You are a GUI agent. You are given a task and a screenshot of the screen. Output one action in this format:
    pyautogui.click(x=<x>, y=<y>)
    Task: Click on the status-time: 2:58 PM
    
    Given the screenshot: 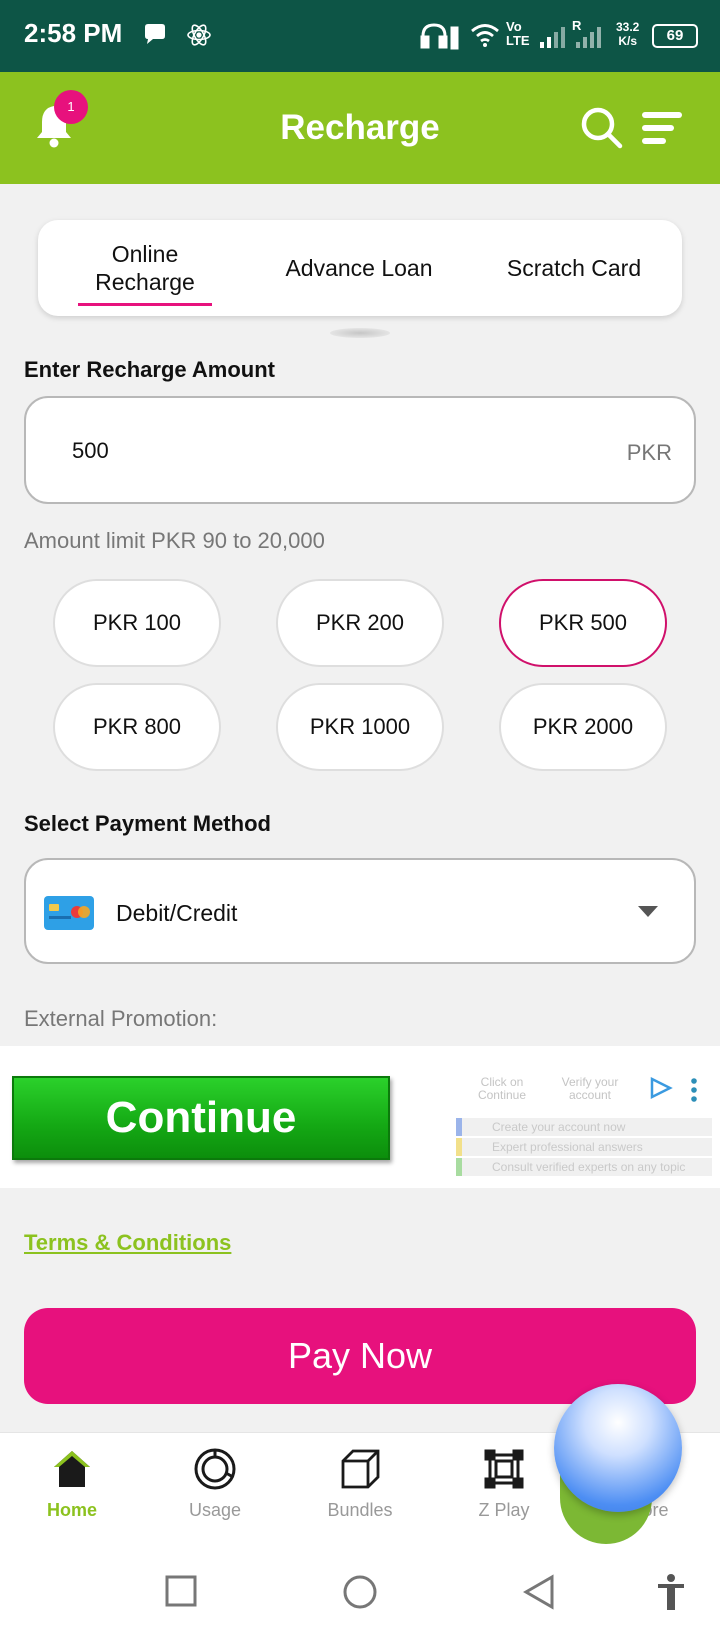 What is the action you would take?
    pyautogui.click(x=73, y=33)
    